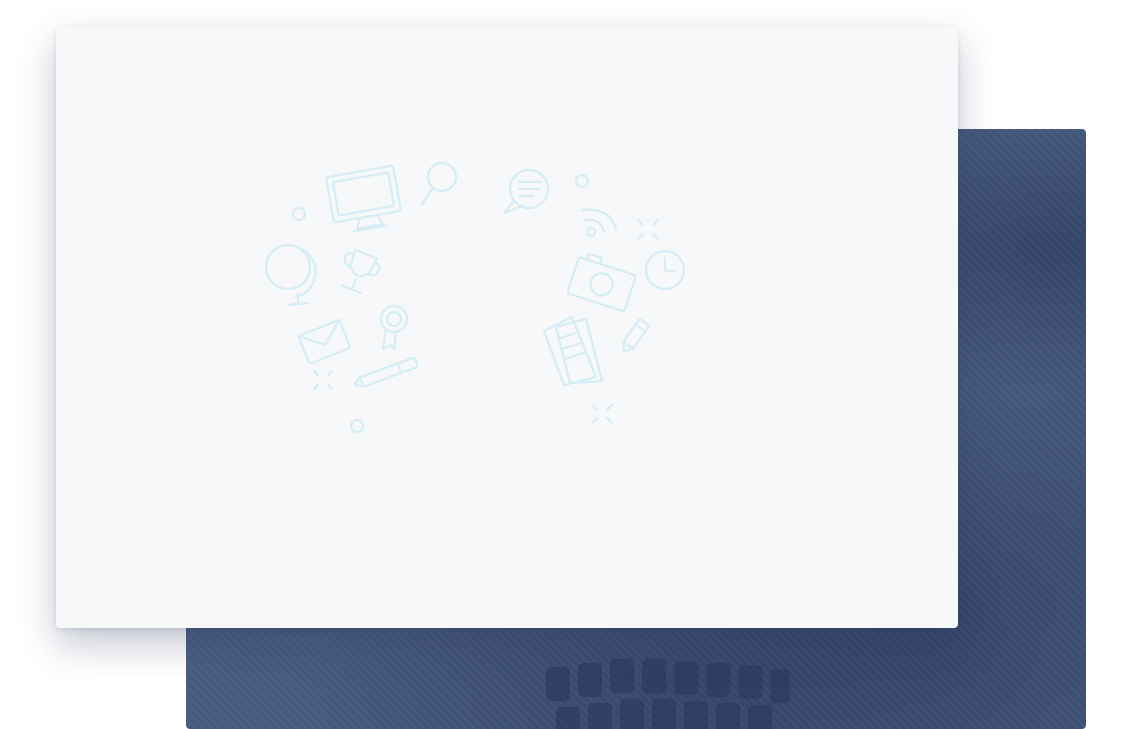 This screenshot has height=729, width=1142. I want to click on clock-icon, so click(665, 270).